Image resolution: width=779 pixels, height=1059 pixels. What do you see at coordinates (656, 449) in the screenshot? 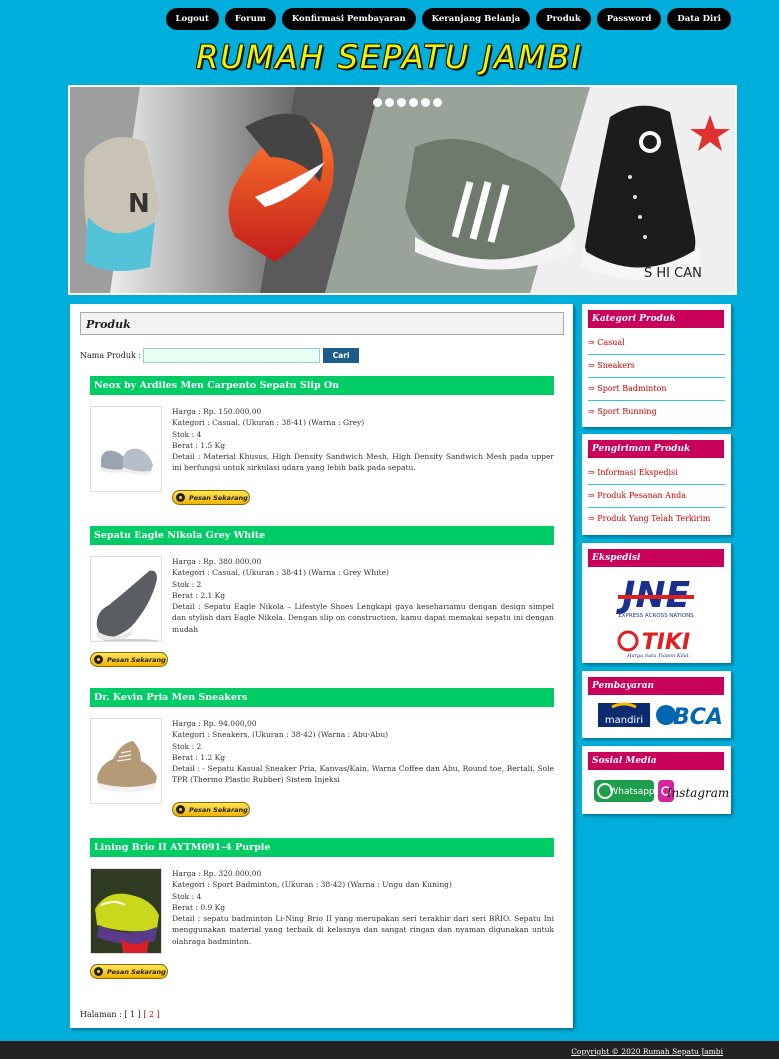
I see `sidebar-heading: Pengiriman Produk` at bounding box center [656, 449].